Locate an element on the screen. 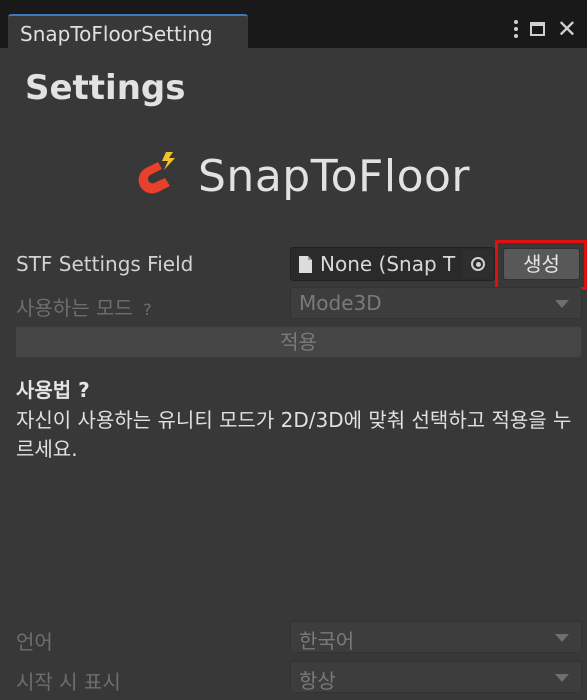 This screenshot has height=700, width=587. logo-text: SnapToFloor is located at coordinates (334, 176).